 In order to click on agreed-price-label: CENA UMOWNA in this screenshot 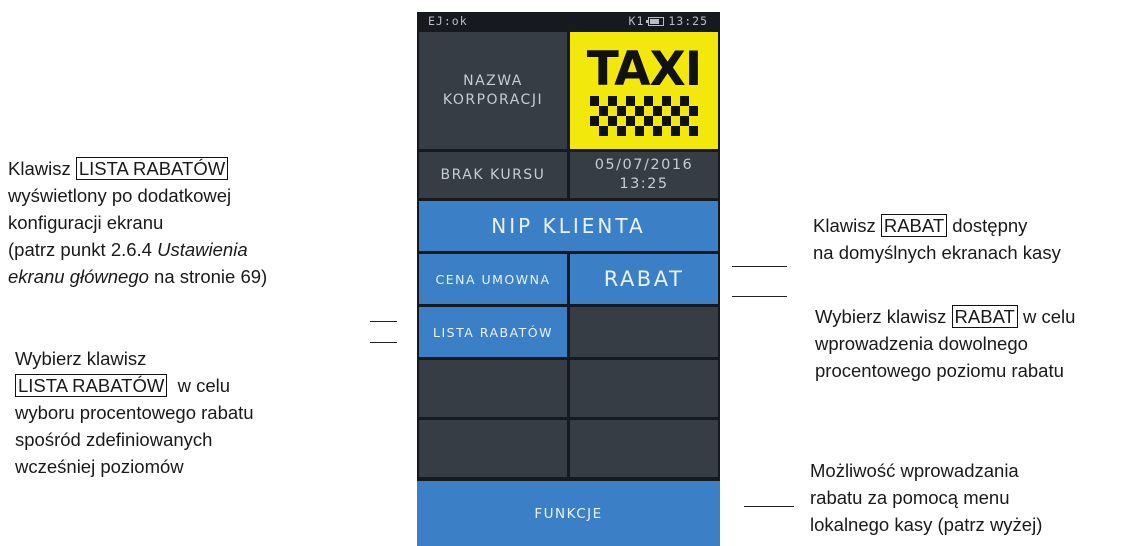, I will do `click(493, 279)`.